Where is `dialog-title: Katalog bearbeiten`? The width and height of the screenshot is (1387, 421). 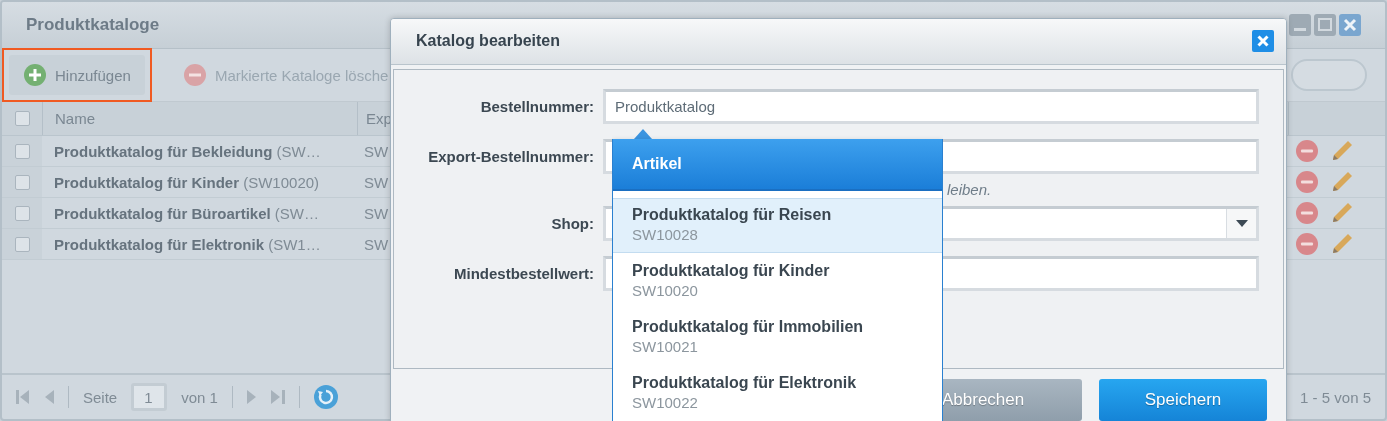
dialog-title: Katalog bearbeiten is located at coordinates (489, 41).